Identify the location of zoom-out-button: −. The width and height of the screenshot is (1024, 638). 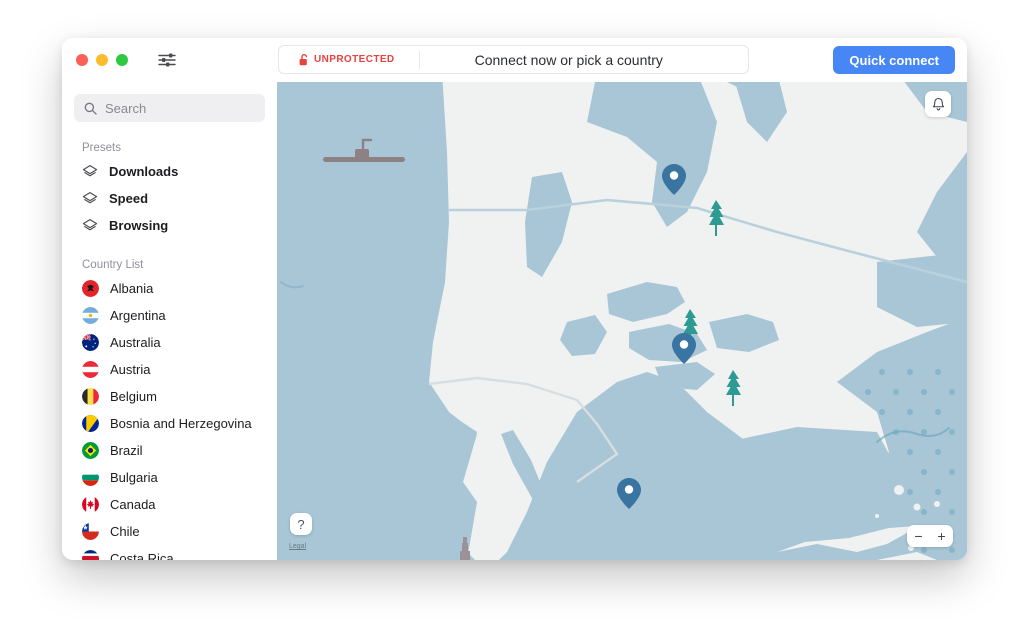
(918, 536).